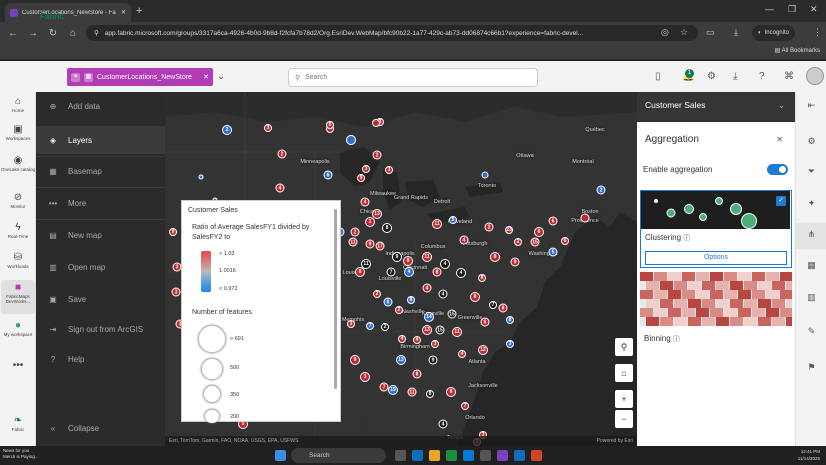 This screenshot has height=465, width=826. What do you see at coordinates (18, 200) in the screenshot?
I see `rail-item-monitor: ⊘ Monitor` at bounding box center [18, 200].